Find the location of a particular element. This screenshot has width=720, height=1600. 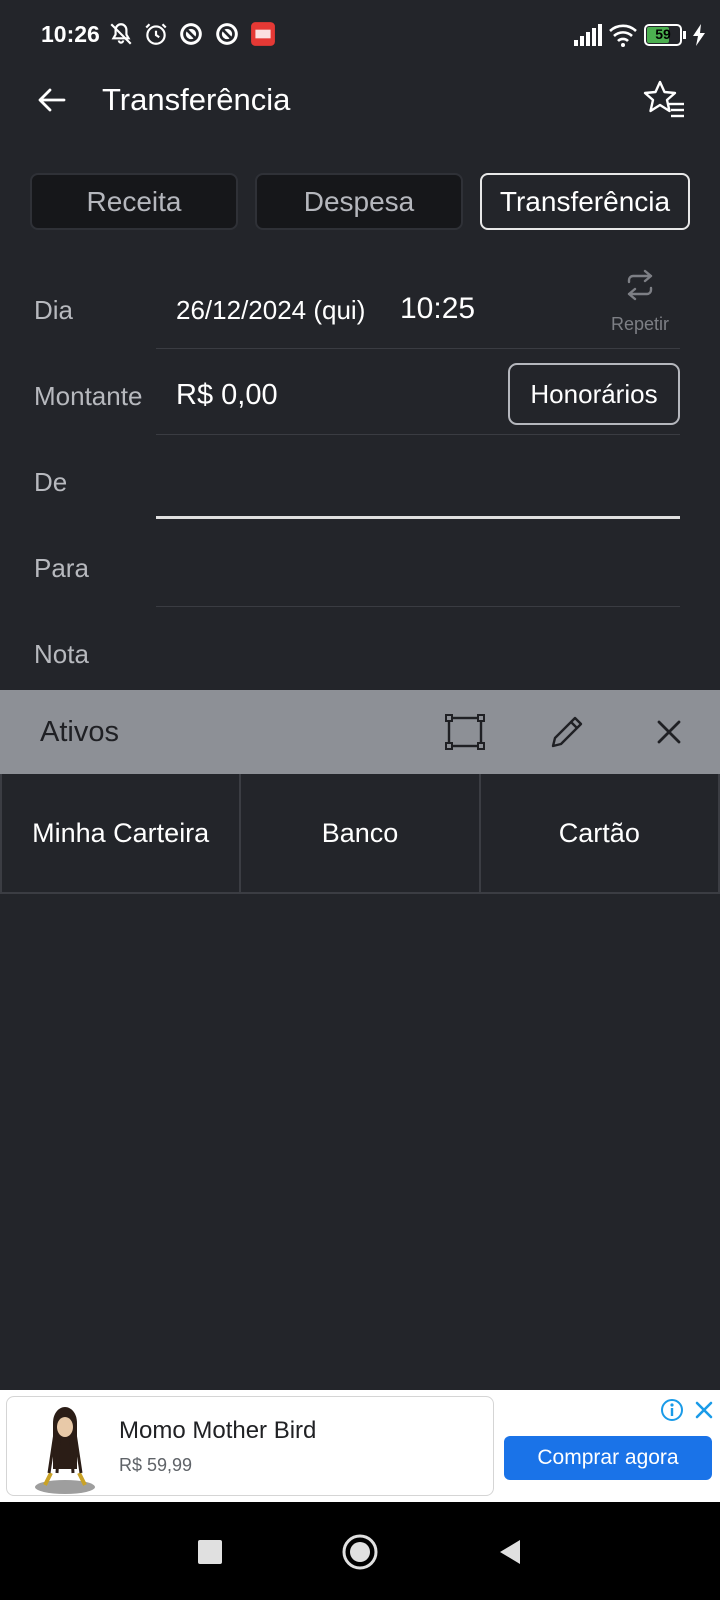

edit-icon is located at coordinates (567, 732).